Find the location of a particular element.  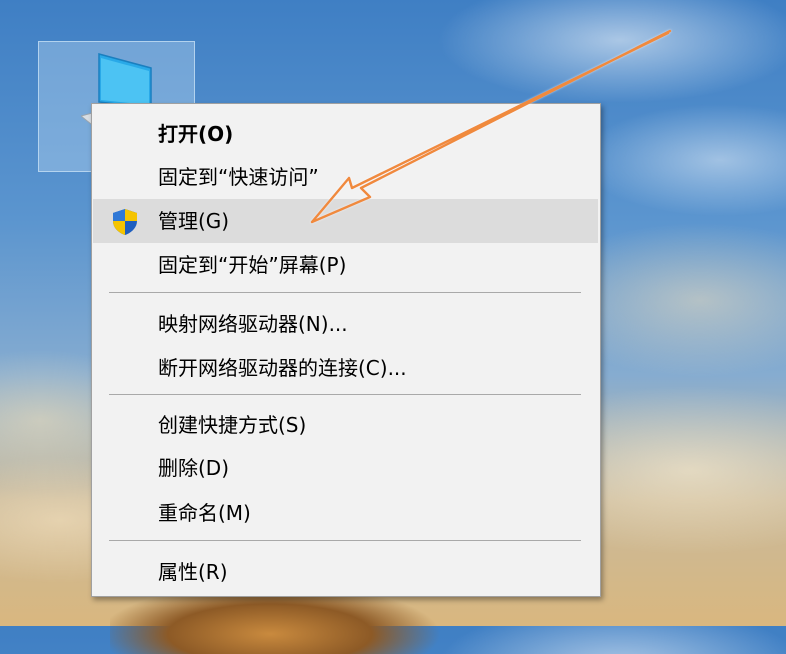

annotation-arrow is located at coordinates (491, 126).